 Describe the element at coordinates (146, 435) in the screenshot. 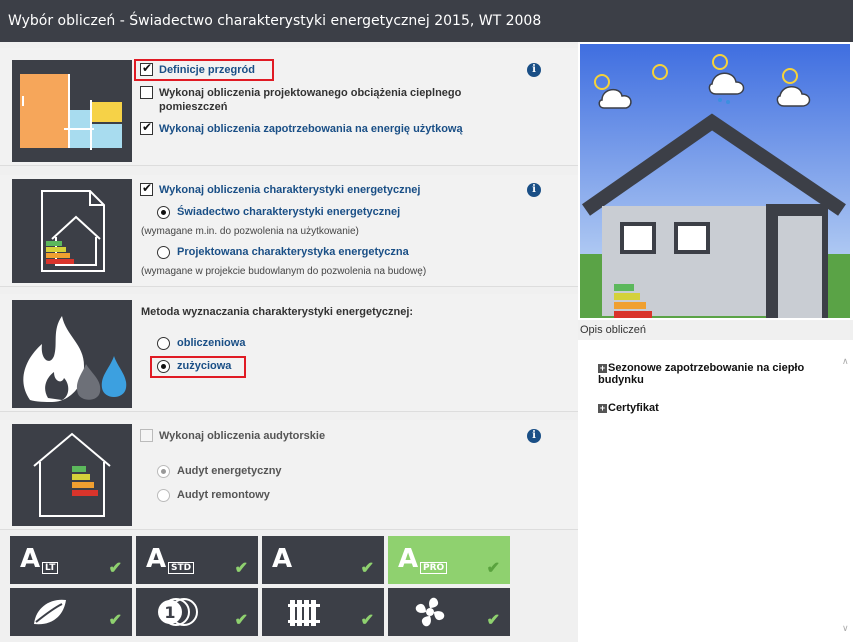

I see `audyt-checkbox` at that location.